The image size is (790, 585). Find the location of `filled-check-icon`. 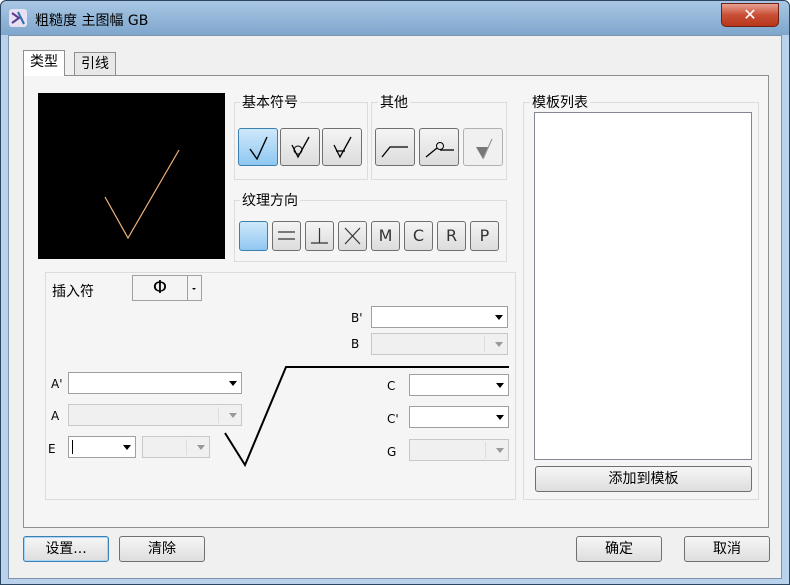

filled-check-icon is located at coordinates (484, 149).